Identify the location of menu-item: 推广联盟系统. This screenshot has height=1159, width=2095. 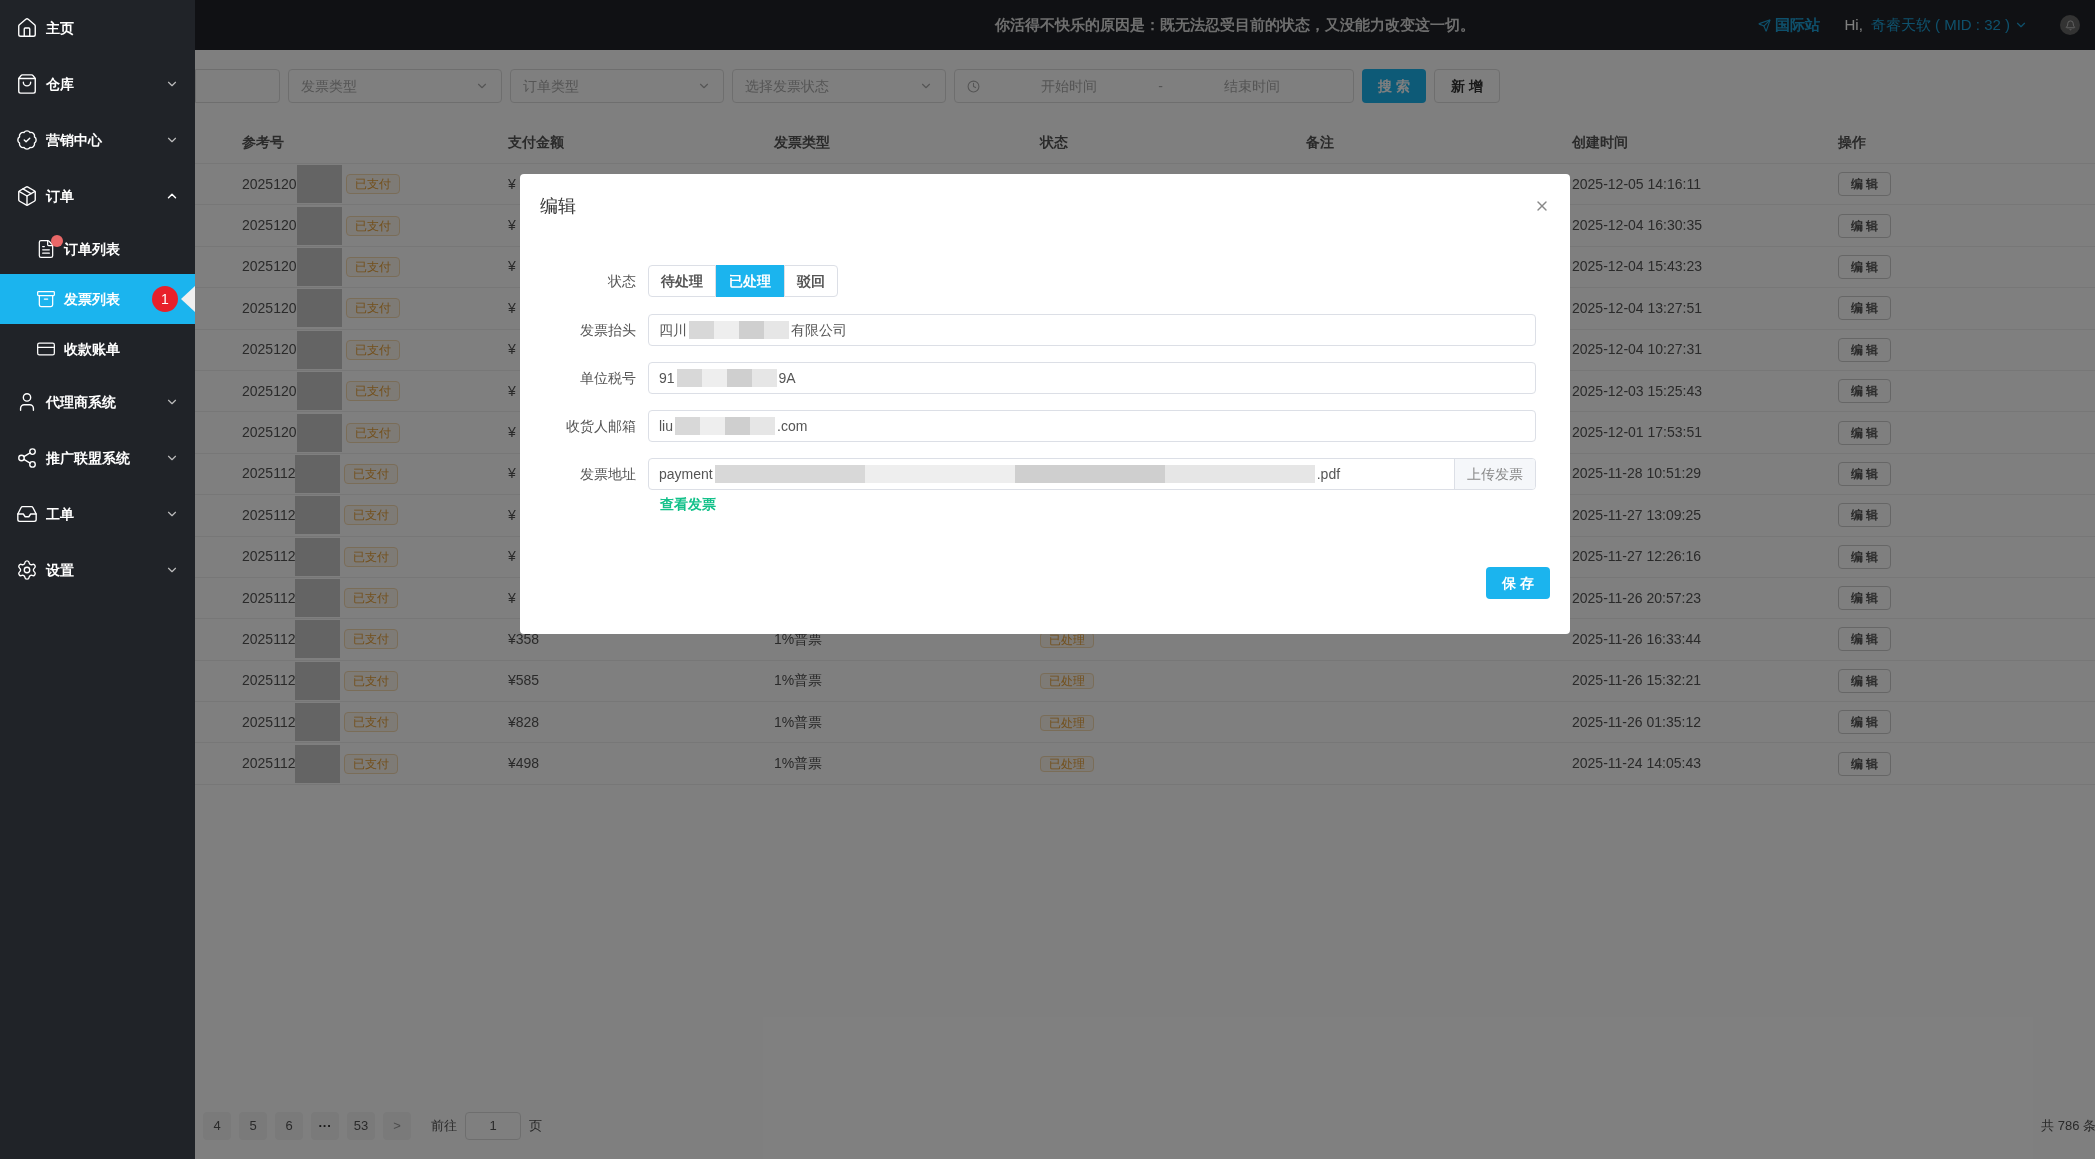
(97, 458).